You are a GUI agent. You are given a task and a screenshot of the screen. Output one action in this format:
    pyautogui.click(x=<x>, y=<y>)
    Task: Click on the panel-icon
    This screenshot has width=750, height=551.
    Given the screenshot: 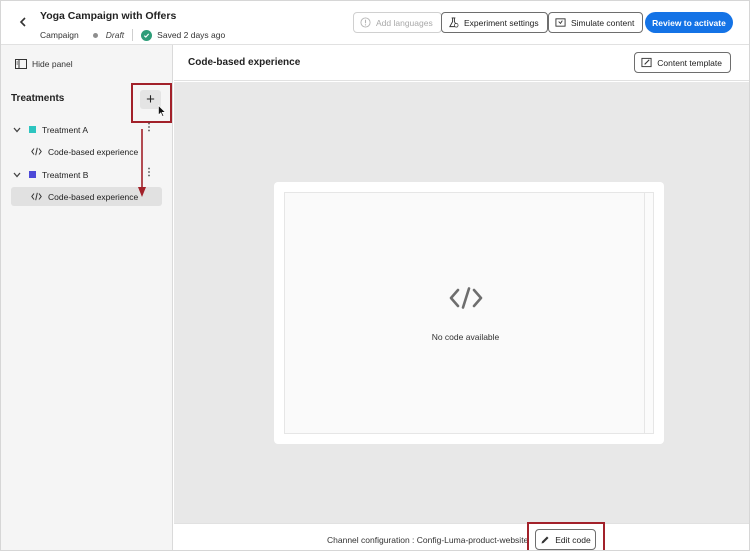 What is the action you would take?
    pyautogui.click(x=21, y=64)
    